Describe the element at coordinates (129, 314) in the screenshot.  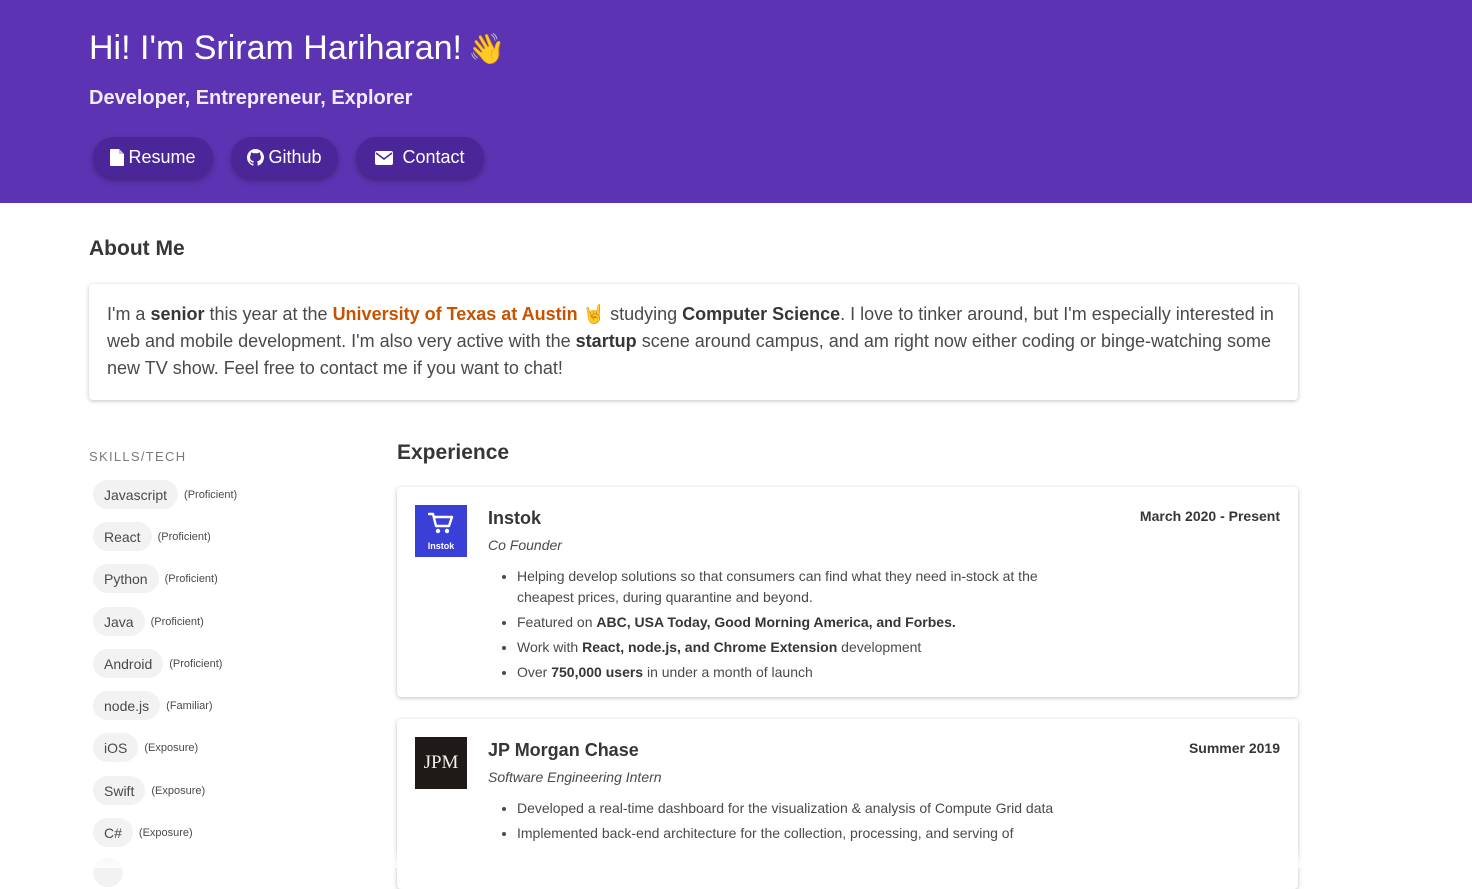
I see `about-text-part: I'm a` at that location.